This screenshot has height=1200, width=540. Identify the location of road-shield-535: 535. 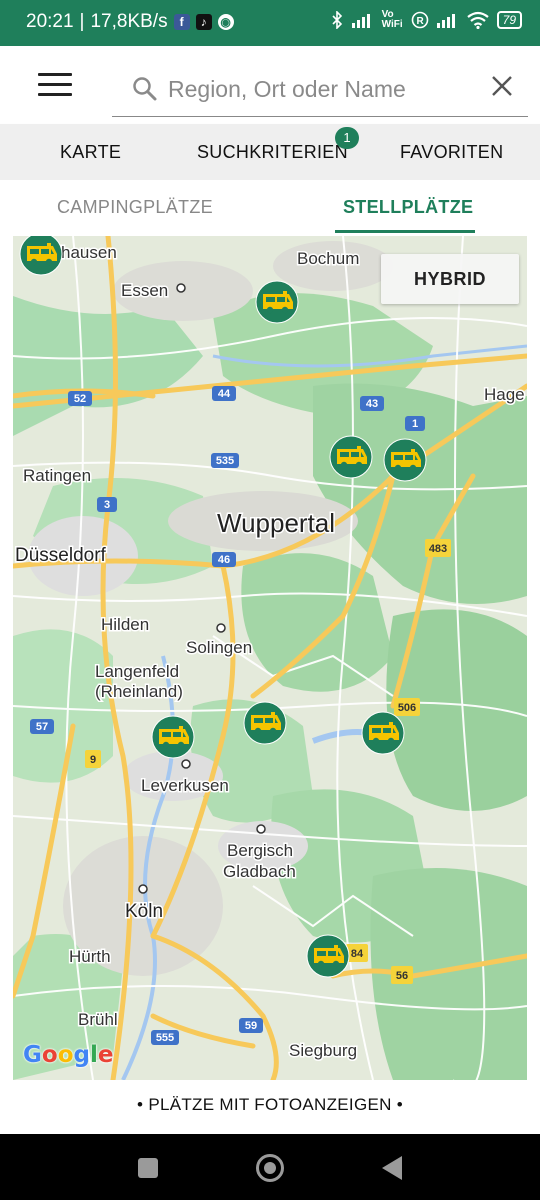
(225, 460).